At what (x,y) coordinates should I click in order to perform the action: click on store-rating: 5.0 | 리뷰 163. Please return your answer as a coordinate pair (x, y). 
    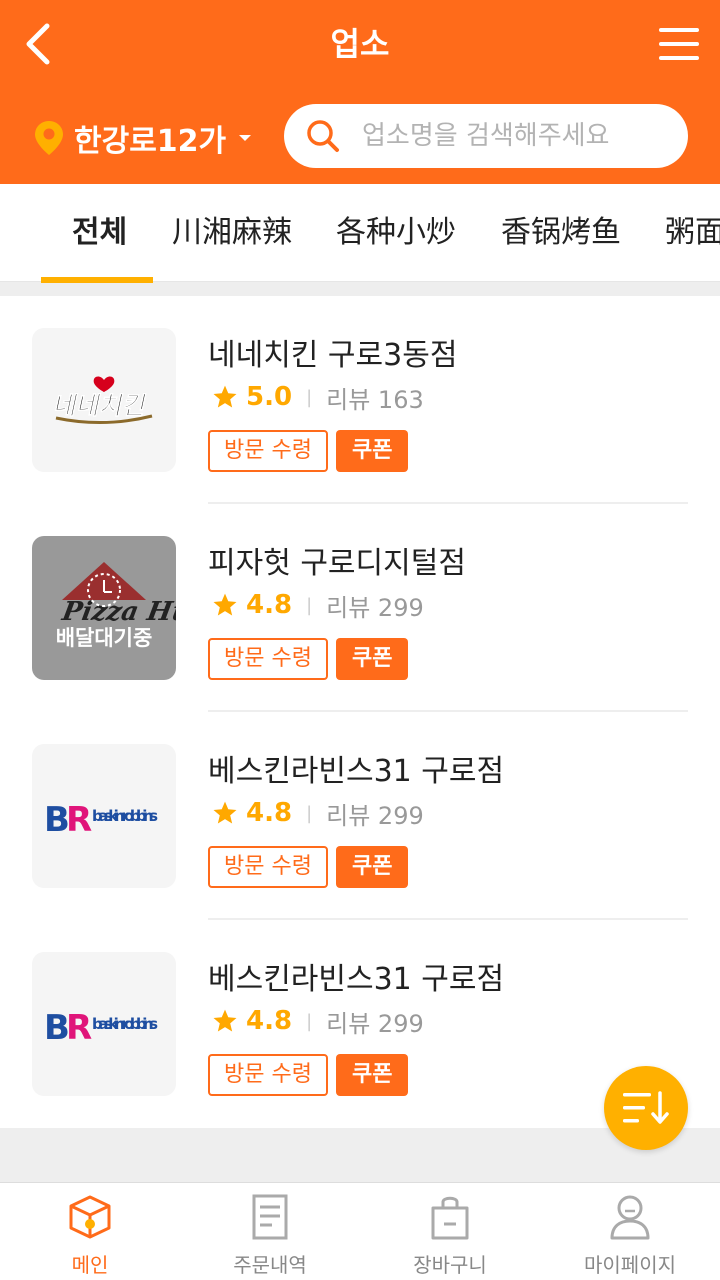
    Looking at the image, I should click on (318, 397).